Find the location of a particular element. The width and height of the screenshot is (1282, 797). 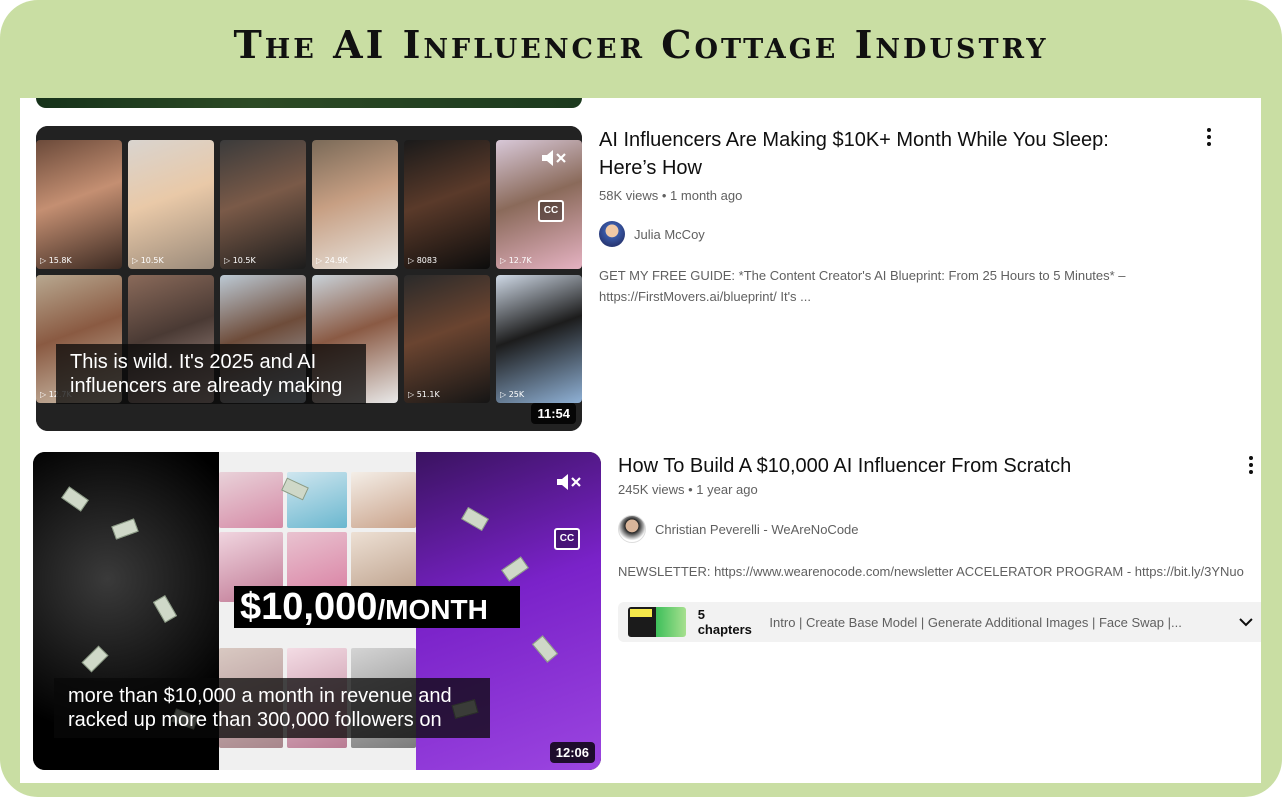

channel-row: Julia McCoy is located at coordinates (879, 234).